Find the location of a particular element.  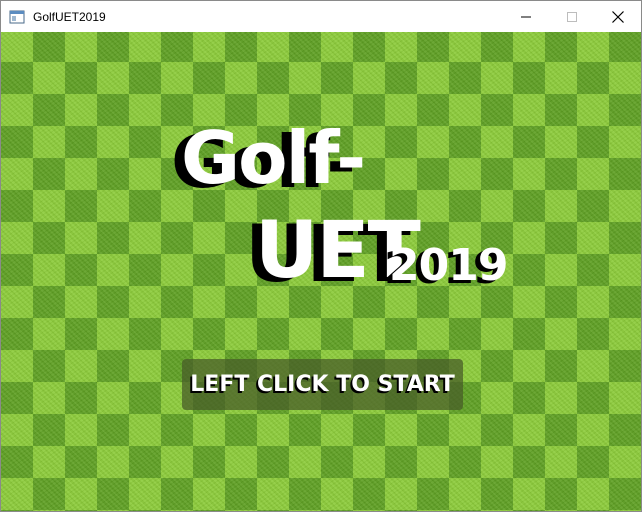

close-button is located at coordinates (618, 16).